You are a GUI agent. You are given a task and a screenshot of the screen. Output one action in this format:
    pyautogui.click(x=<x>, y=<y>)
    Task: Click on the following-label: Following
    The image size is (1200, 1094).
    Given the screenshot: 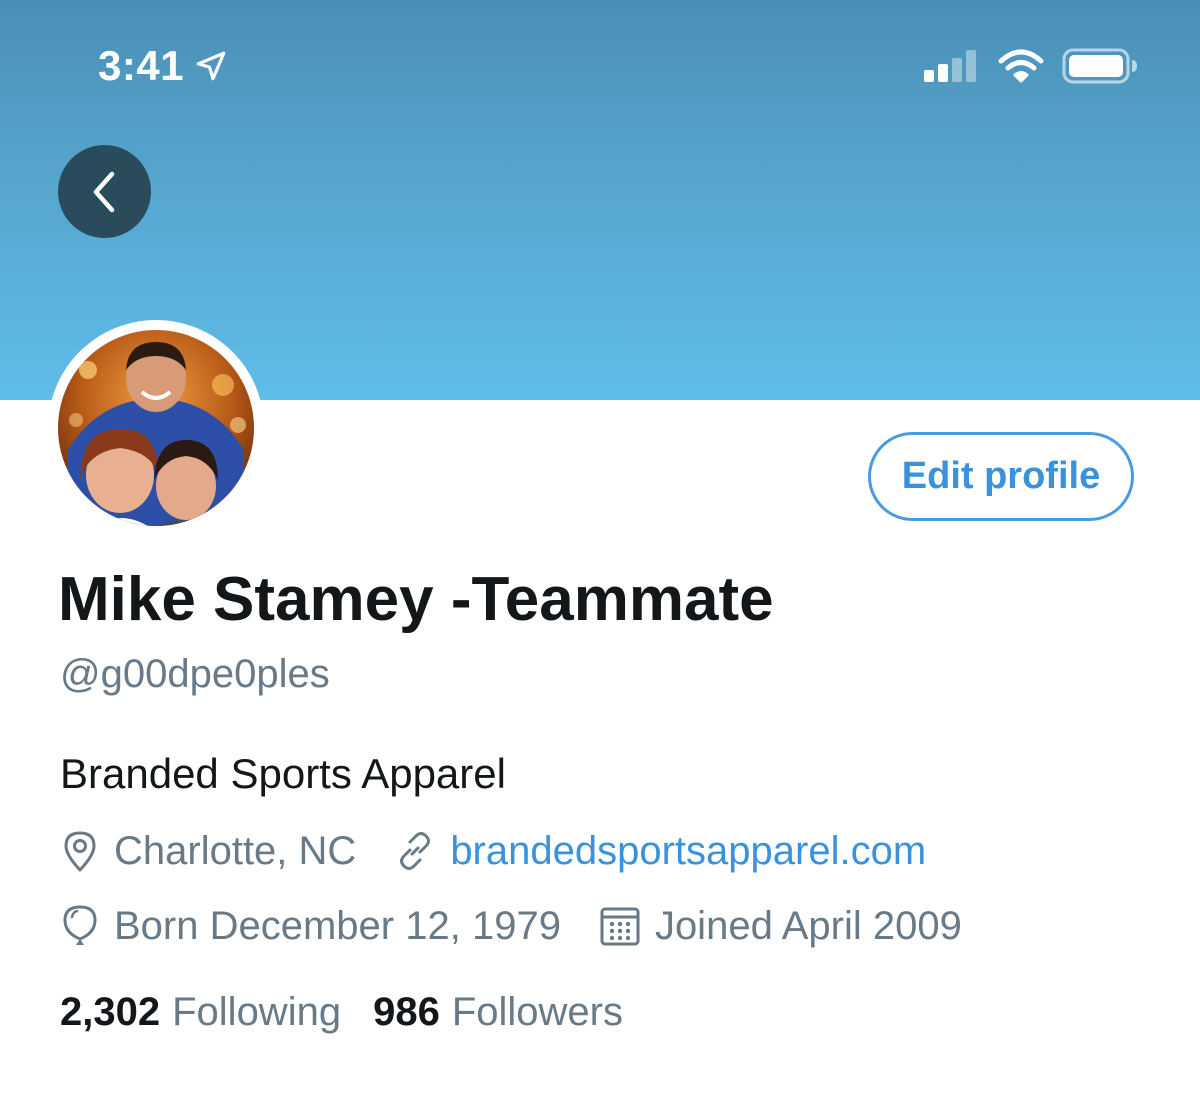 What is the action you would take?
    pyautogui.click(x=257, y=1011)
    